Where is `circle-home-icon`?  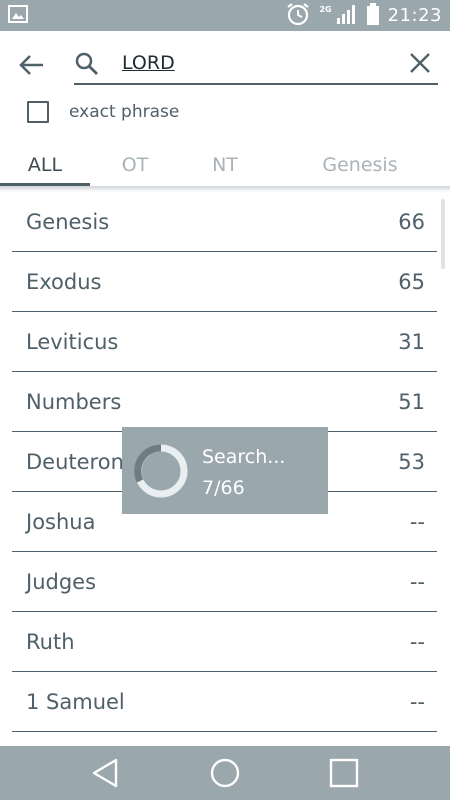
circle-home-icon is located at coordinates (225, 773).